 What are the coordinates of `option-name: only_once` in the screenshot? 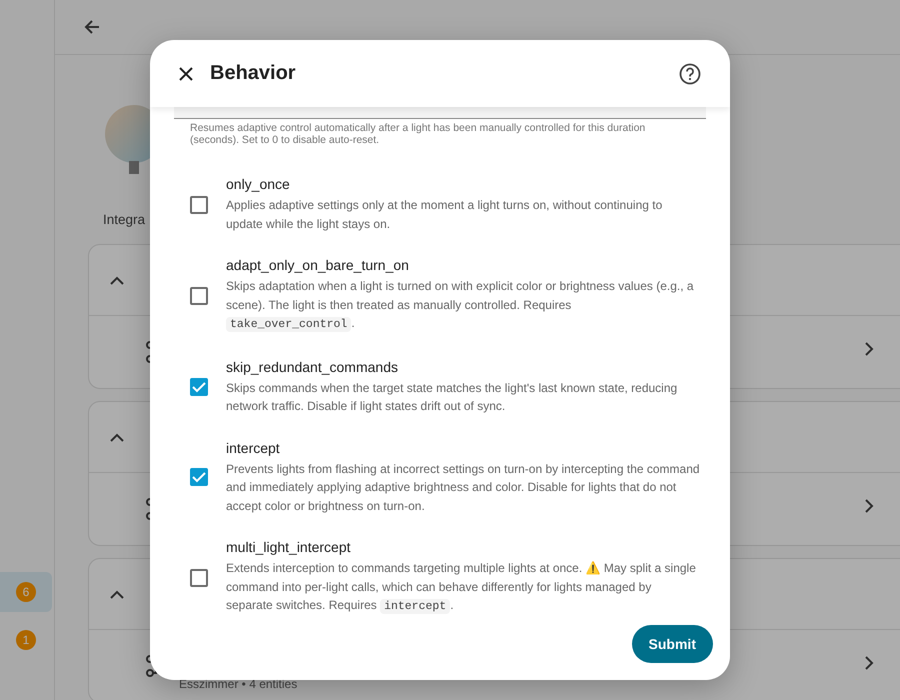 It's located at (258, 184).